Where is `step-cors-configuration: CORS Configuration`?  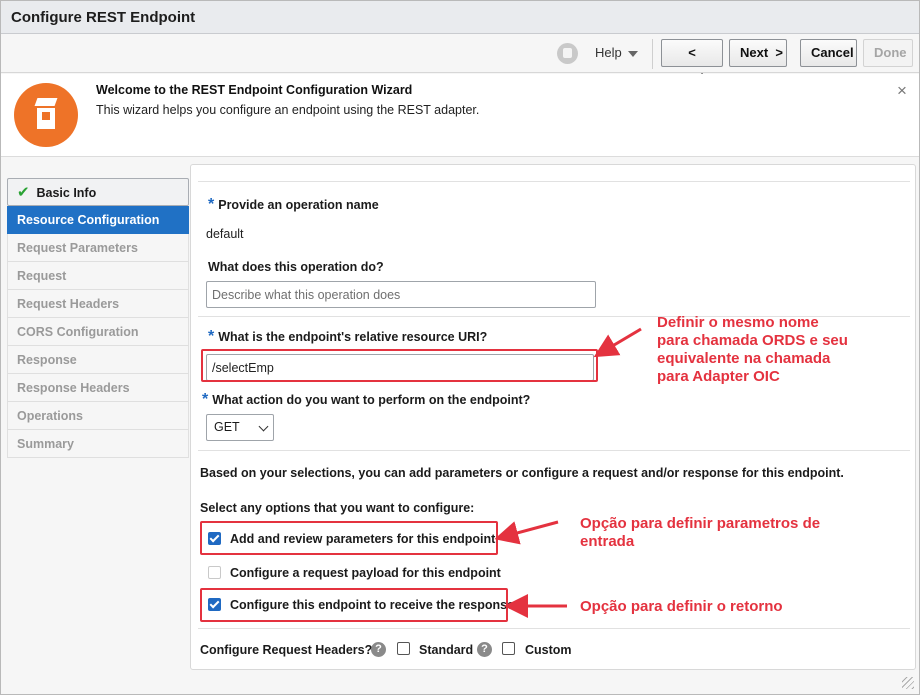
step-cors-configuration: CORS Configuration is located at coordinates (98, 332).